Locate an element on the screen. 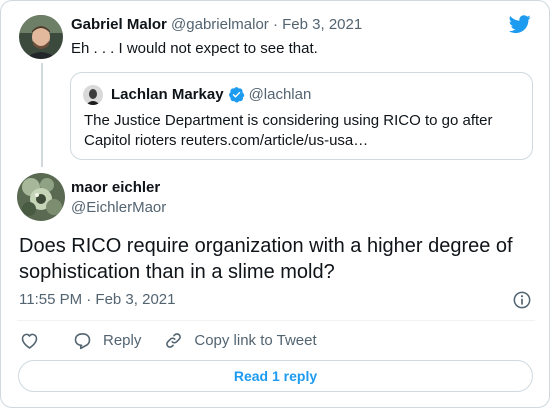 The width and height of the screenshot is (550, 408). main-text-line: sophistication than in a slime mold? is located at coordinates (177, 272).